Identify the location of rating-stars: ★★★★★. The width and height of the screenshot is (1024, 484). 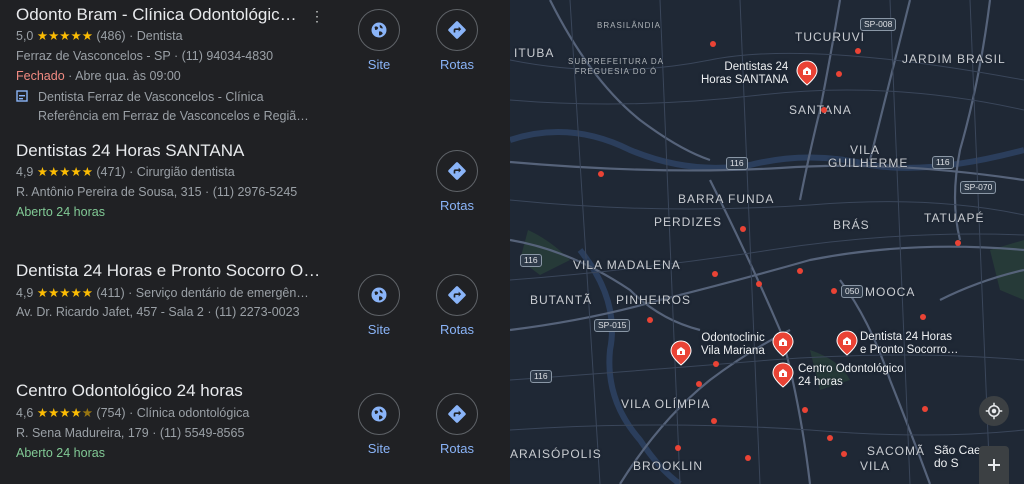
(64, 36).